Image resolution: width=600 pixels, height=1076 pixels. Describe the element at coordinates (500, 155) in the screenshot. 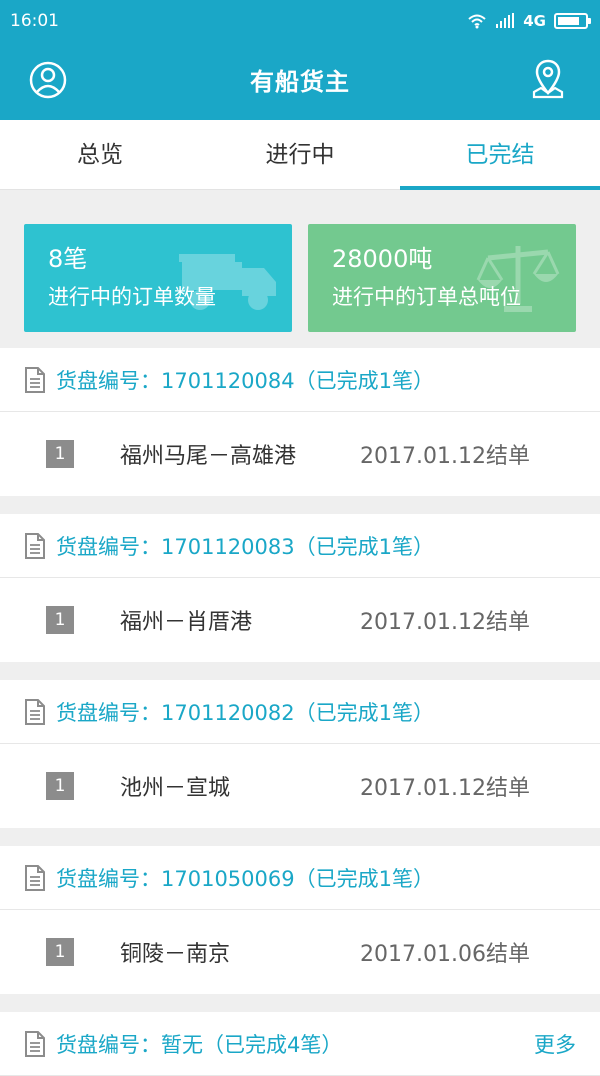

I see `tab-completed: 已完结` at that location.